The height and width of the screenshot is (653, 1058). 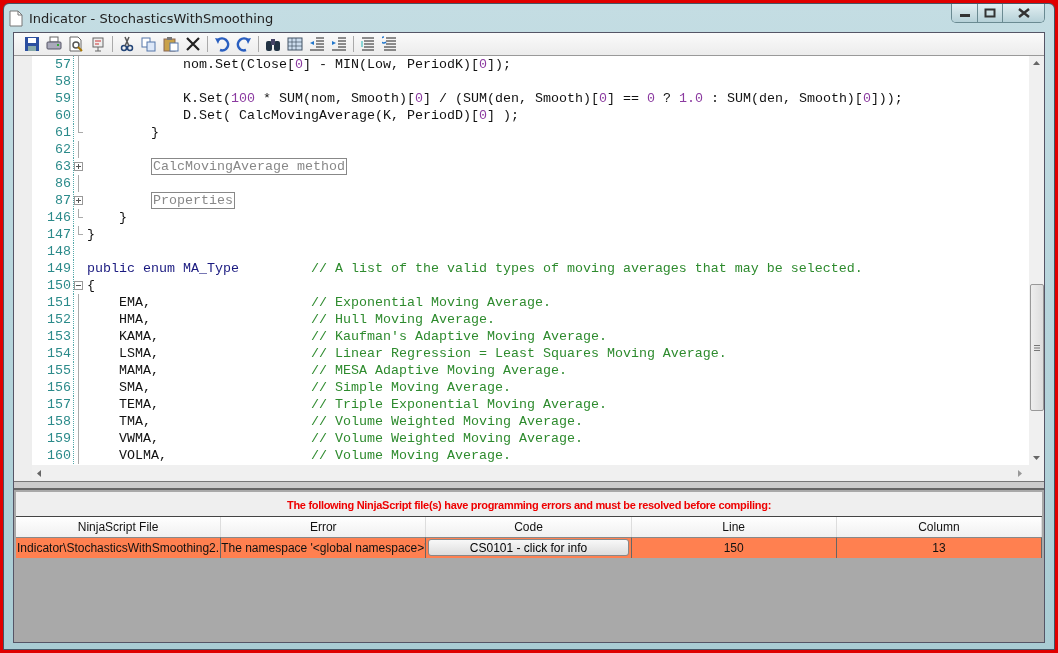 I want to click on collapse-icon, so click(x=78, y=285).